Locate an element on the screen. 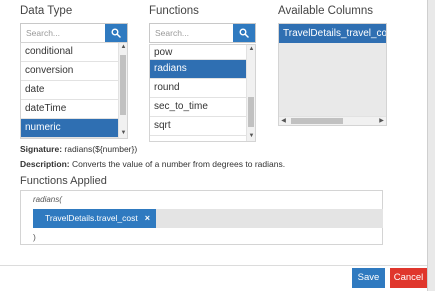  data-type-item-conversion: conversion is located at coordinates (74, 71).